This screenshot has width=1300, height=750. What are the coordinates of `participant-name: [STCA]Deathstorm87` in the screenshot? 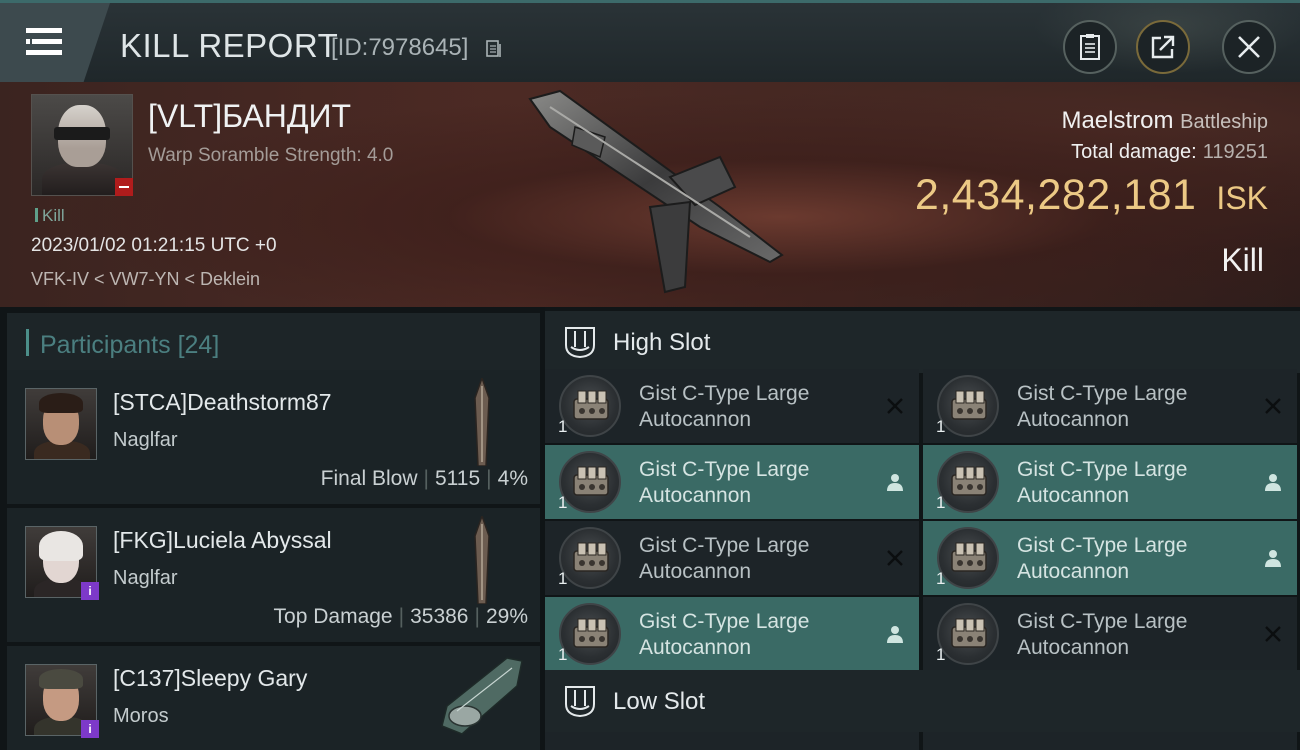 It's located at (222, 402).